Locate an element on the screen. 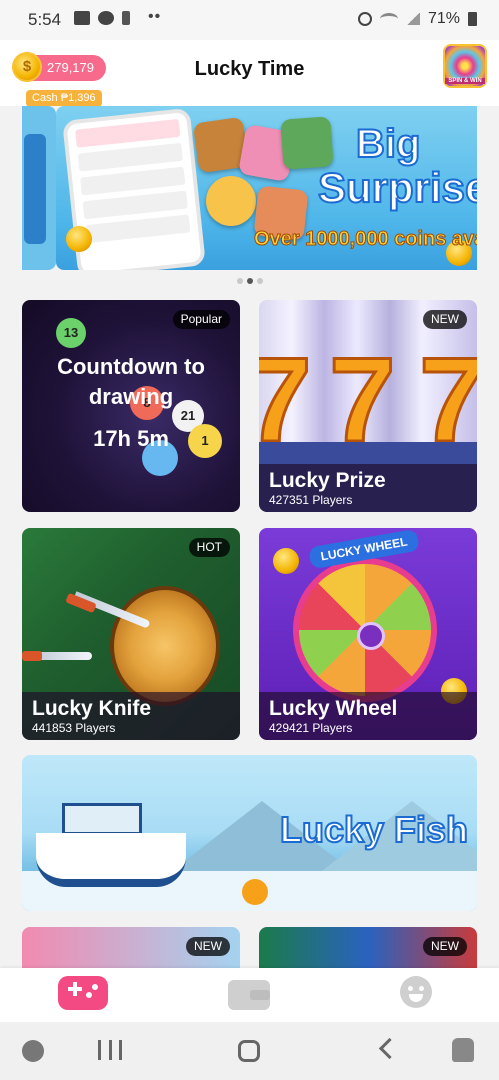 Image resolution: width=499 pixels, height=1080 pixels. banner-previous-slide is located at coordinates (39, 188).